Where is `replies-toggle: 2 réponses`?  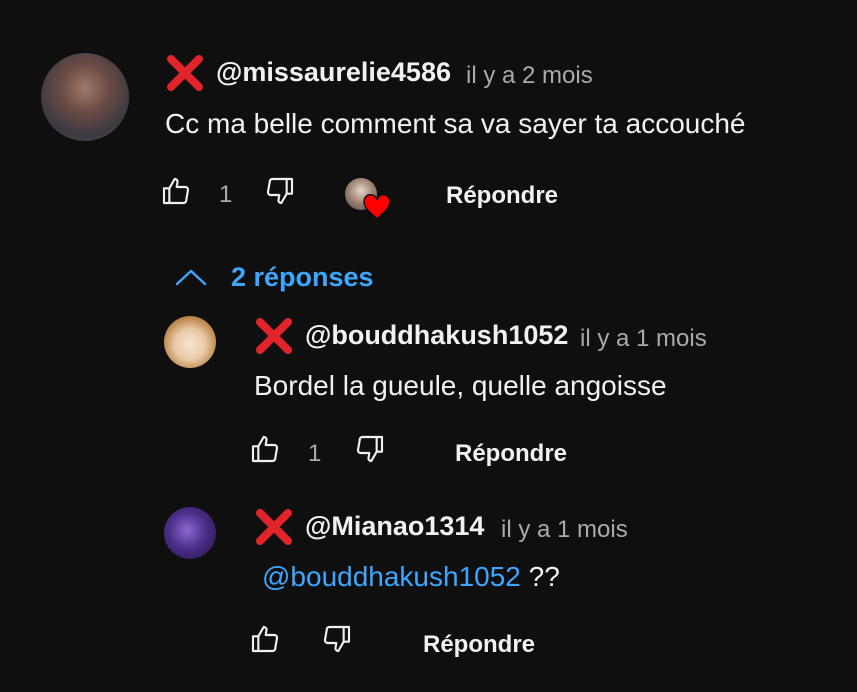
replies-toggle: 2 réponses is located at coordinates (281, 277).